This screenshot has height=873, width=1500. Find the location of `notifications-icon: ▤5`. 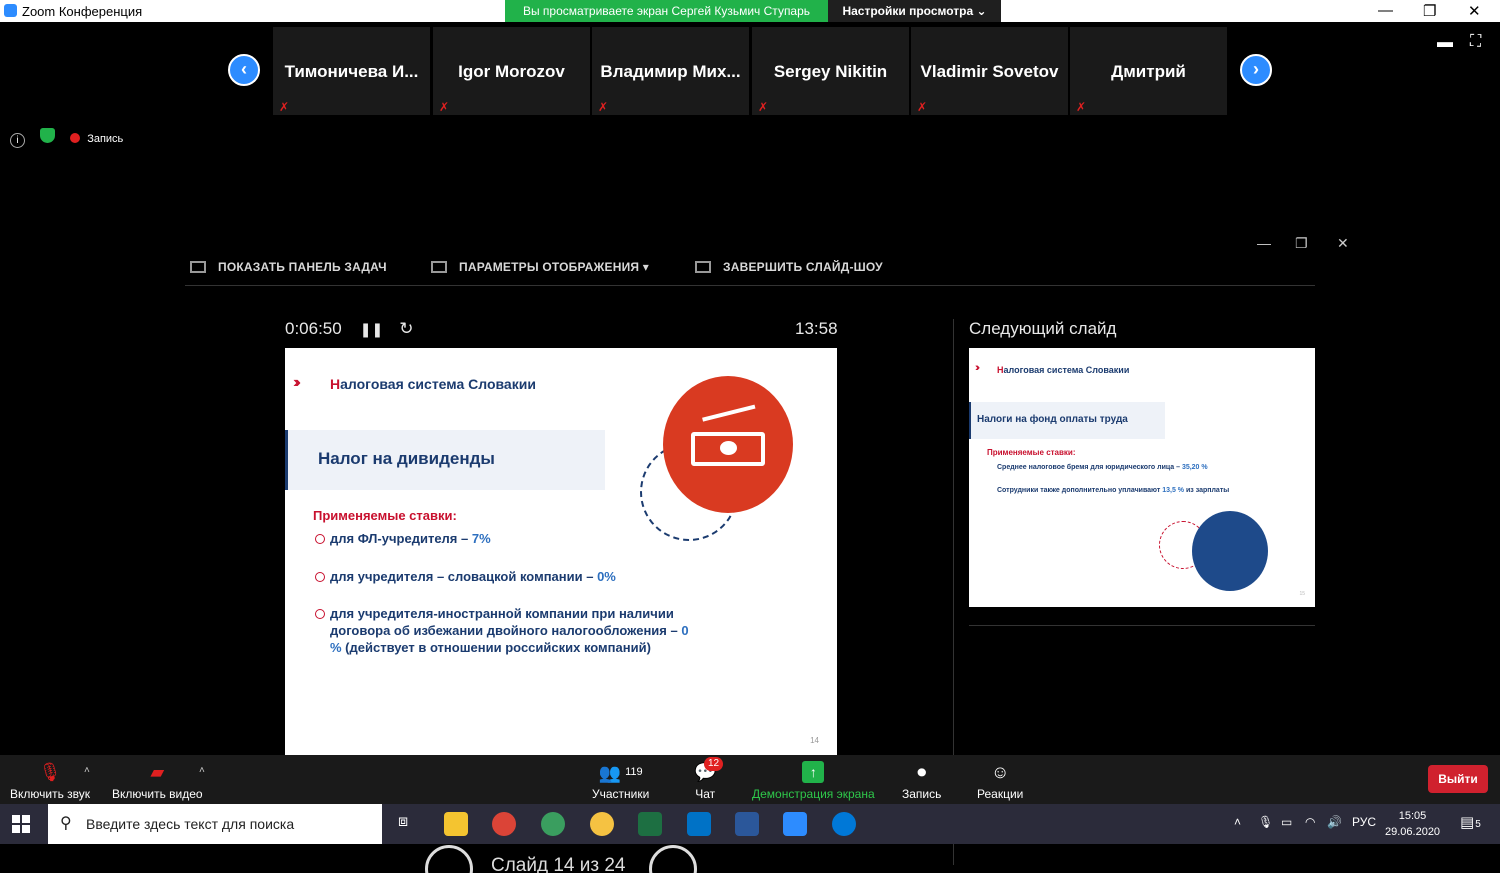

notifications-icon: ▤5 is located at coordinates (1470, 822).